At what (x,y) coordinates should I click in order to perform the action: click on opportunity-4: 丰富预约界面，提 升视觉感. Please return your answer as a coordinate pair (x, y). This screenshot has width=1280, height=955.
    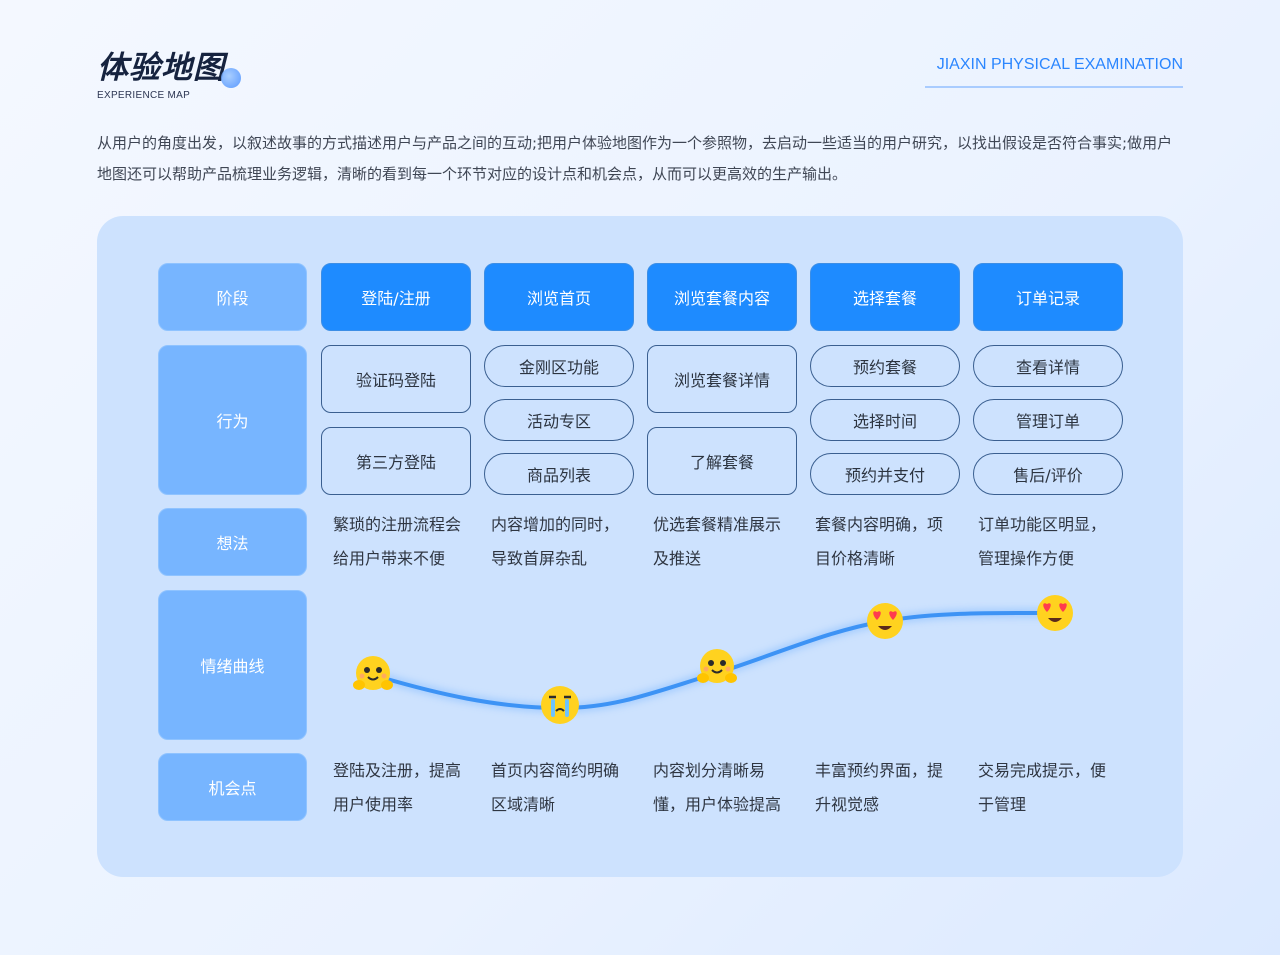
    Looking at the image, I should click on (879, 788).